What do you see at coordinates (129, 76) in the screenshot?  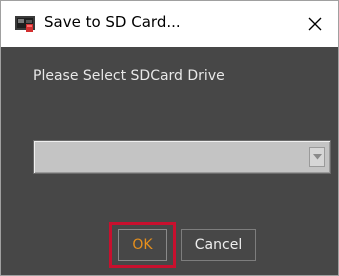 I see `select-drive-prompt: Please Select SDCard Drive` at bounding box center [129, 76].